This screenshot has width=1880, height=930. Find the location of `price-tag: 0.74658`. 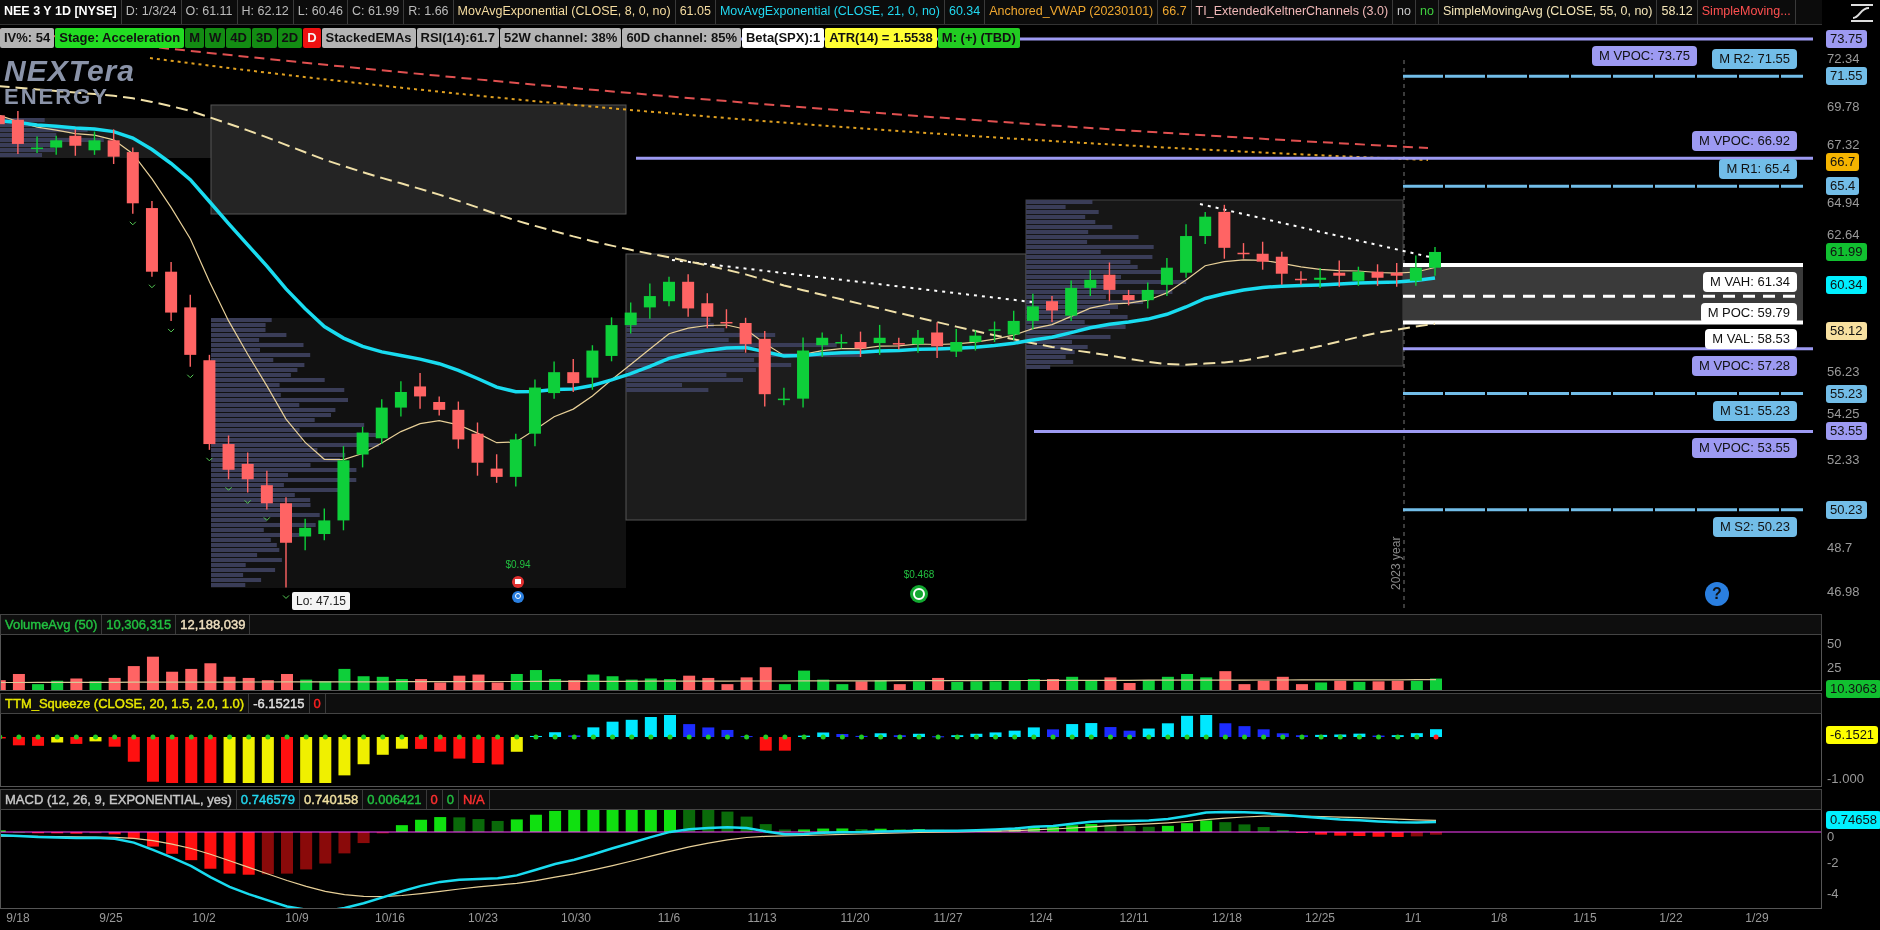

price-tag: 0.74658 is located at coordinates (1853, 820).